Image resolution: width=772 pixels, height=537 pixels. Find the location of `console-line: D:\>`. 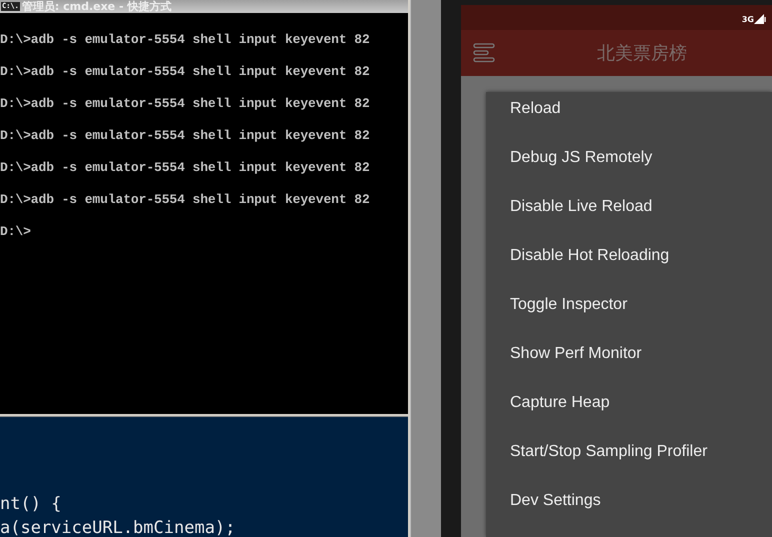

console-line: D:\> is located at coordinates (16, 233).